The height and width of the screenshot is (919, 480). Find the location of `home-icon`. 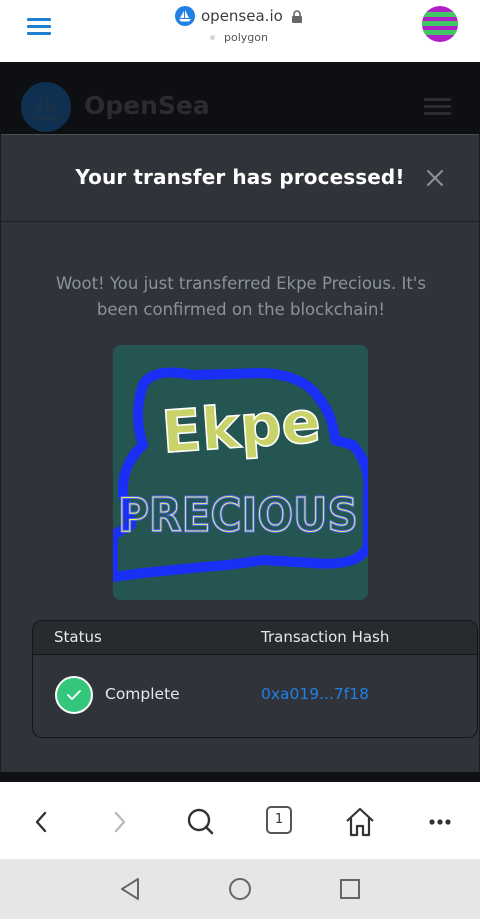

home-icon is located at coordinates (360, 822).